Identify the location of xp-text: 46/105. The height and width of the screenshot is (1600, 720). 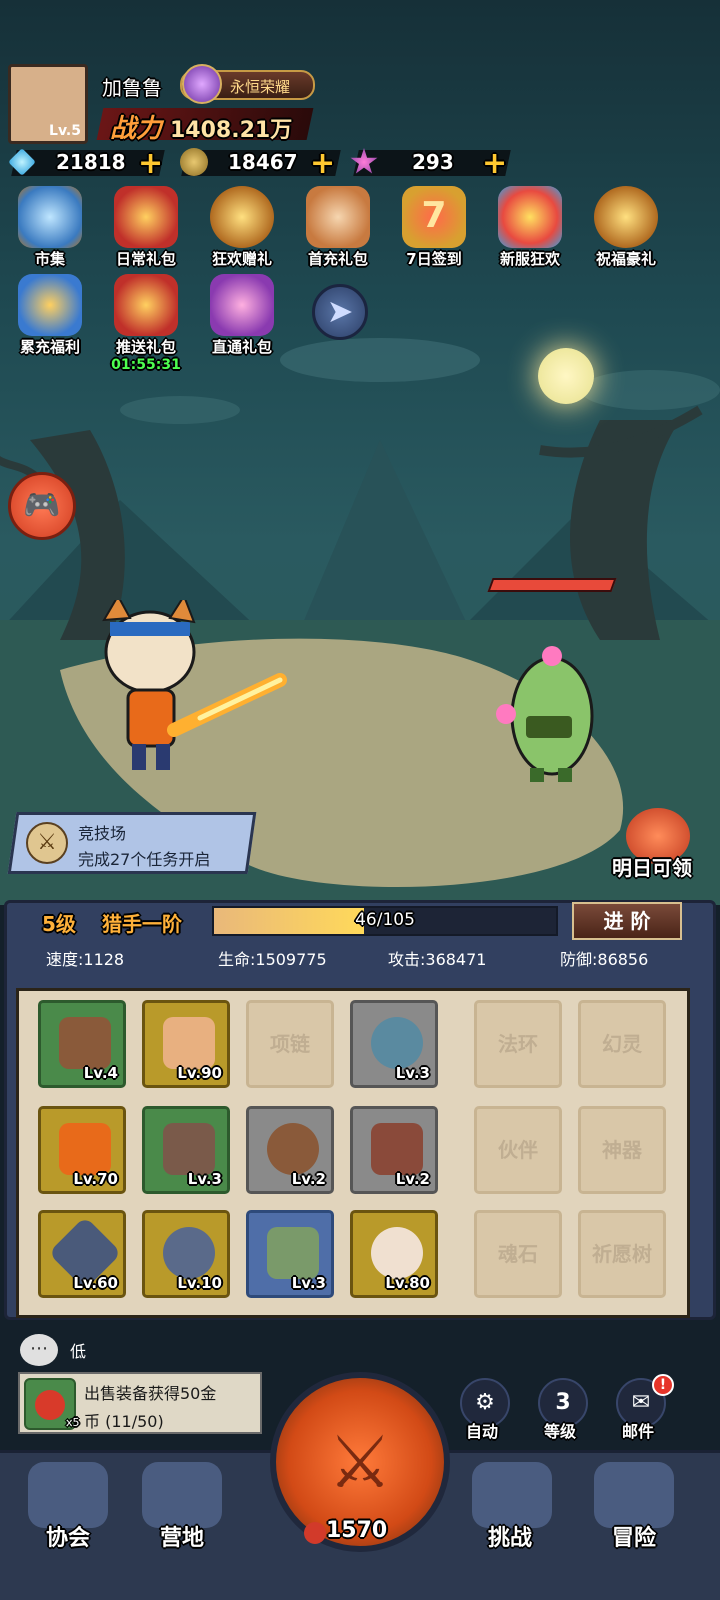
(385, 920).